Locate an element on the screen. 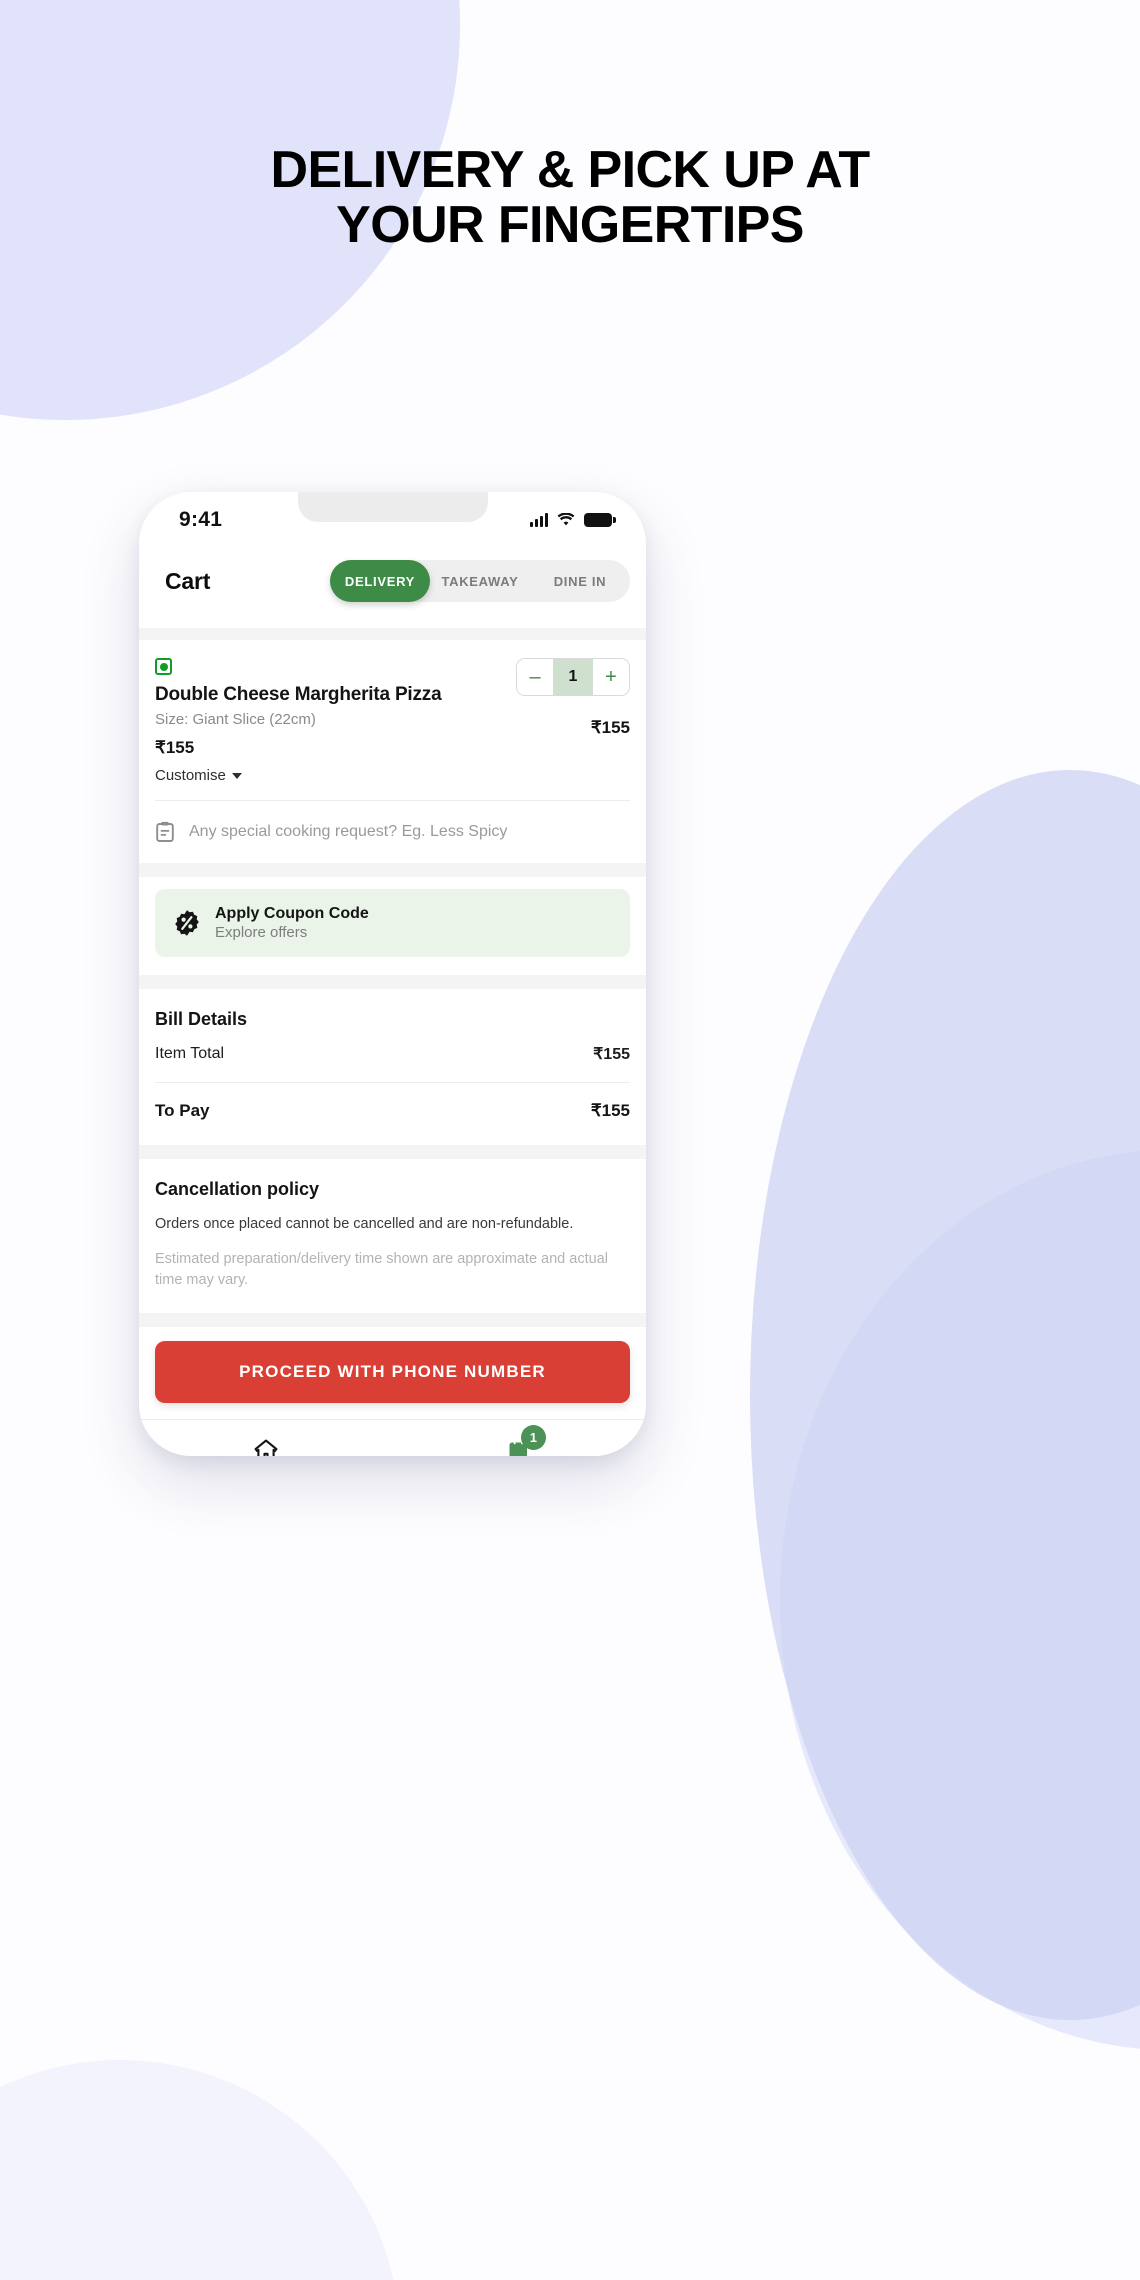 The height and width of the screenshot is (2280, 1140). apply-coupon-button: Apply Coupon Code Explore offers is located at coordinates (392, 923).